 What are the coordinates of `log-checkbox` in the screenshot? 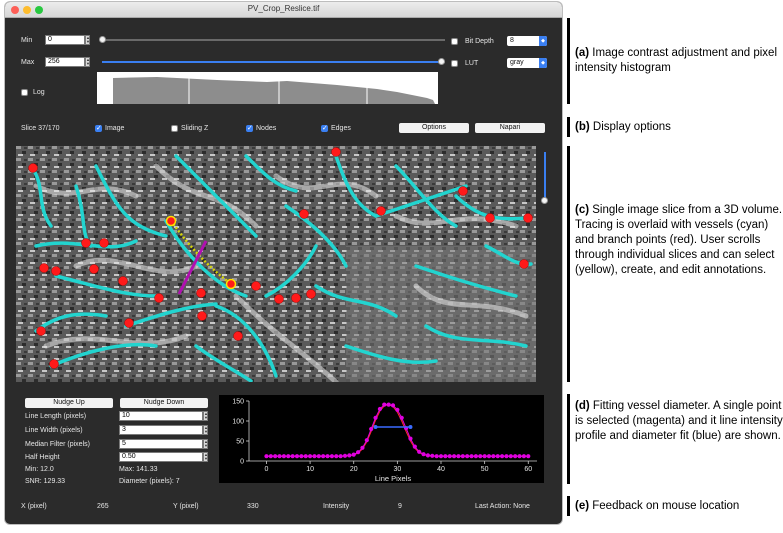 It's located at (24, 92).